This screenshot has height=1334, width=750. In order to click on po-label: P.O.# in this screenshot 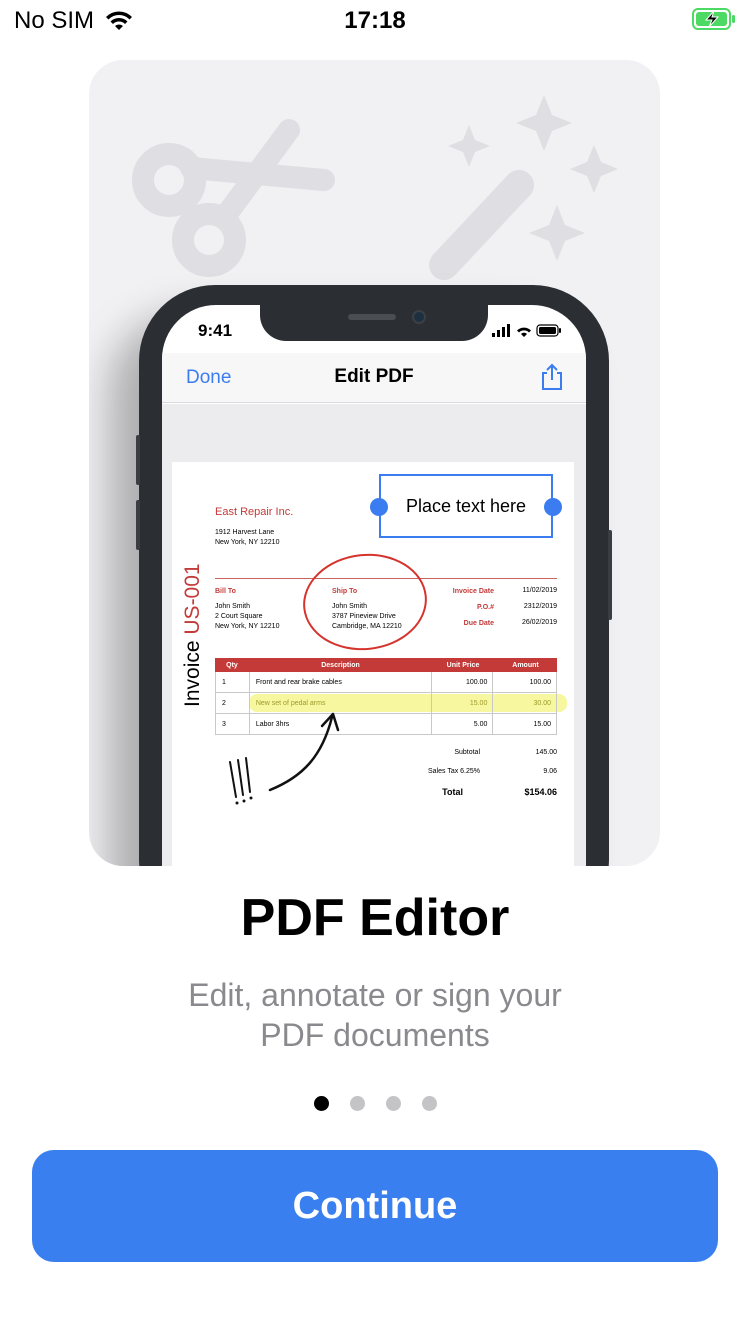, I will do `click(485, 607)`.